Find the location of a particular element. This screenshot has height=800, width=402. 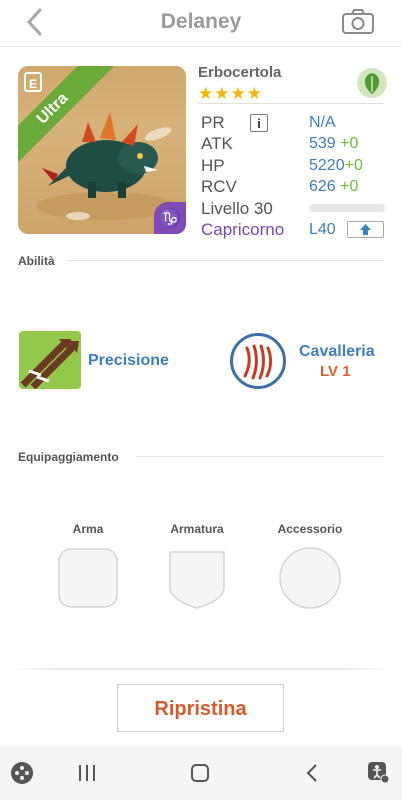

abilities-title: Abilità is located at coordinates (36, 261).